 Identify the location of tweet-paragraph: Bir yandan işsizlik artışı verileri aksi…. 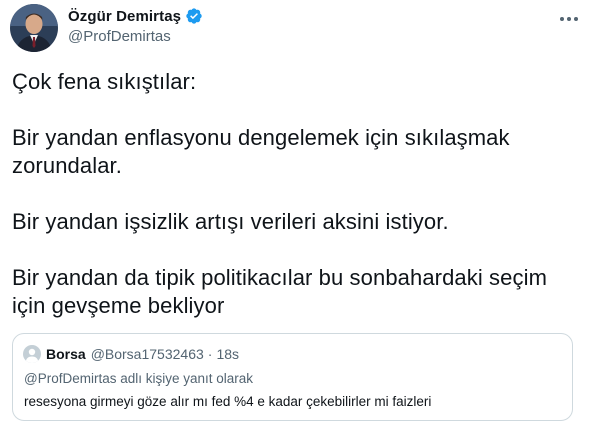
(230, 221).